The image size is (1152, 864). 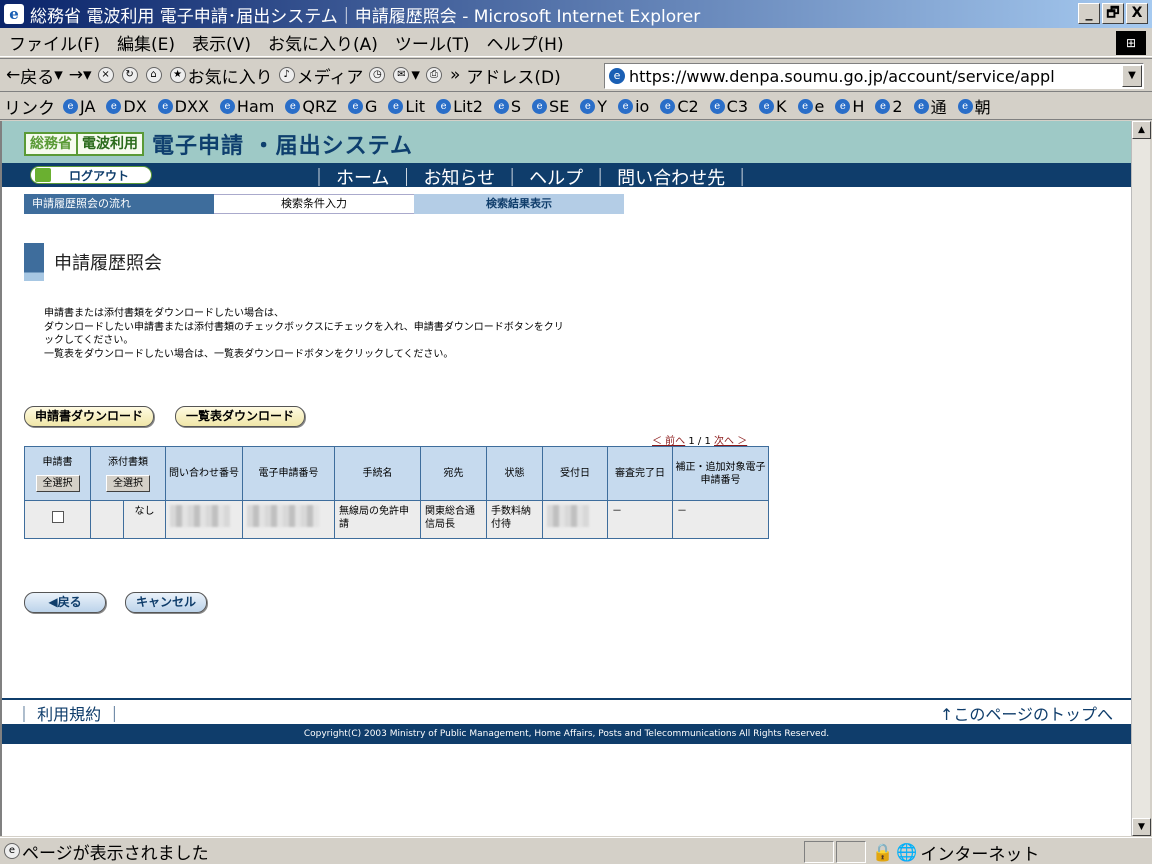 I want to click on select-all-application-button: 全選択, so click(x=57, y=483).